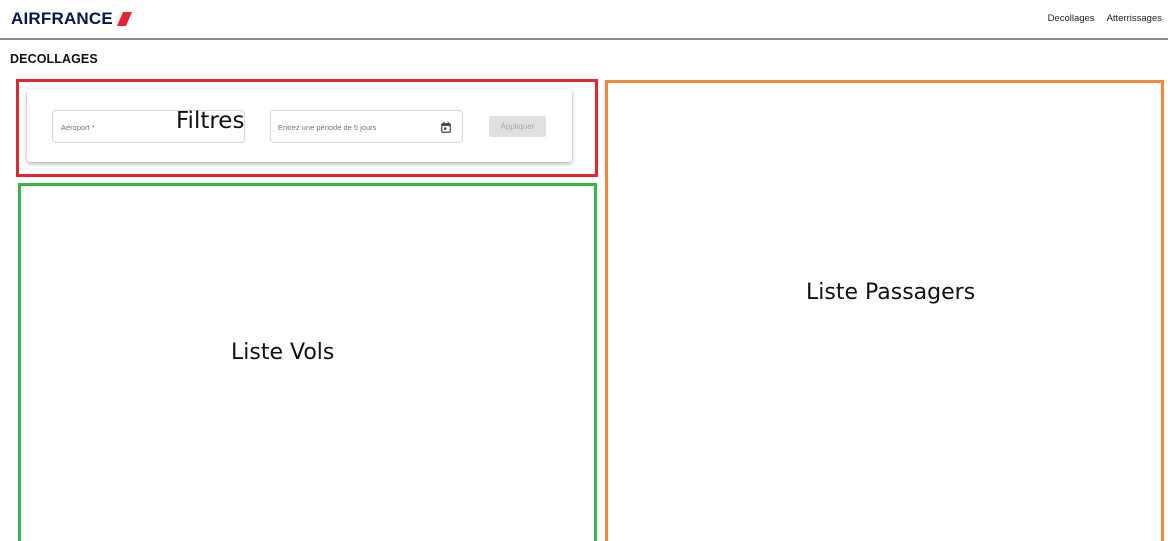 This screenshot has height=541, width=1168. What do you see at coordinates (54, 59) in the screenshot?
I see `page-title: DECOLLAGES` at bounding box center [54, 59].